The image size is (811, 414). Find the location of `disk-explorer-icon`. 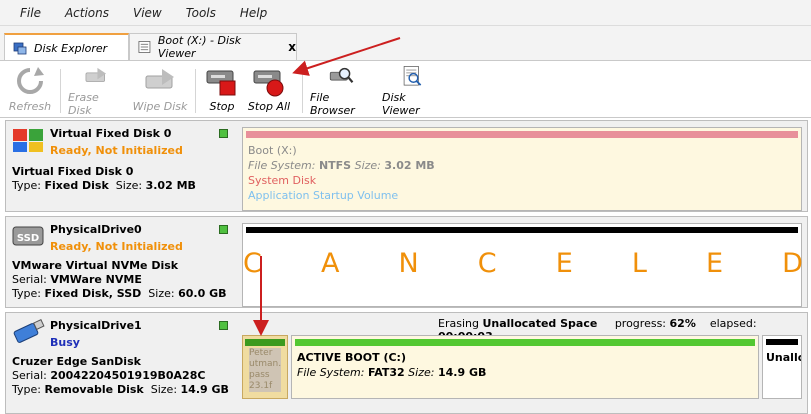

disk-explorer-icon is located at coordinates (20, 48).